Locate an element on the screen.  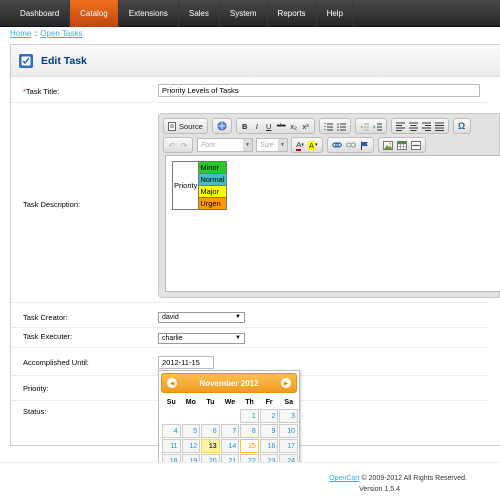
menu-reports: Reports is located at coordinates (292, 13).